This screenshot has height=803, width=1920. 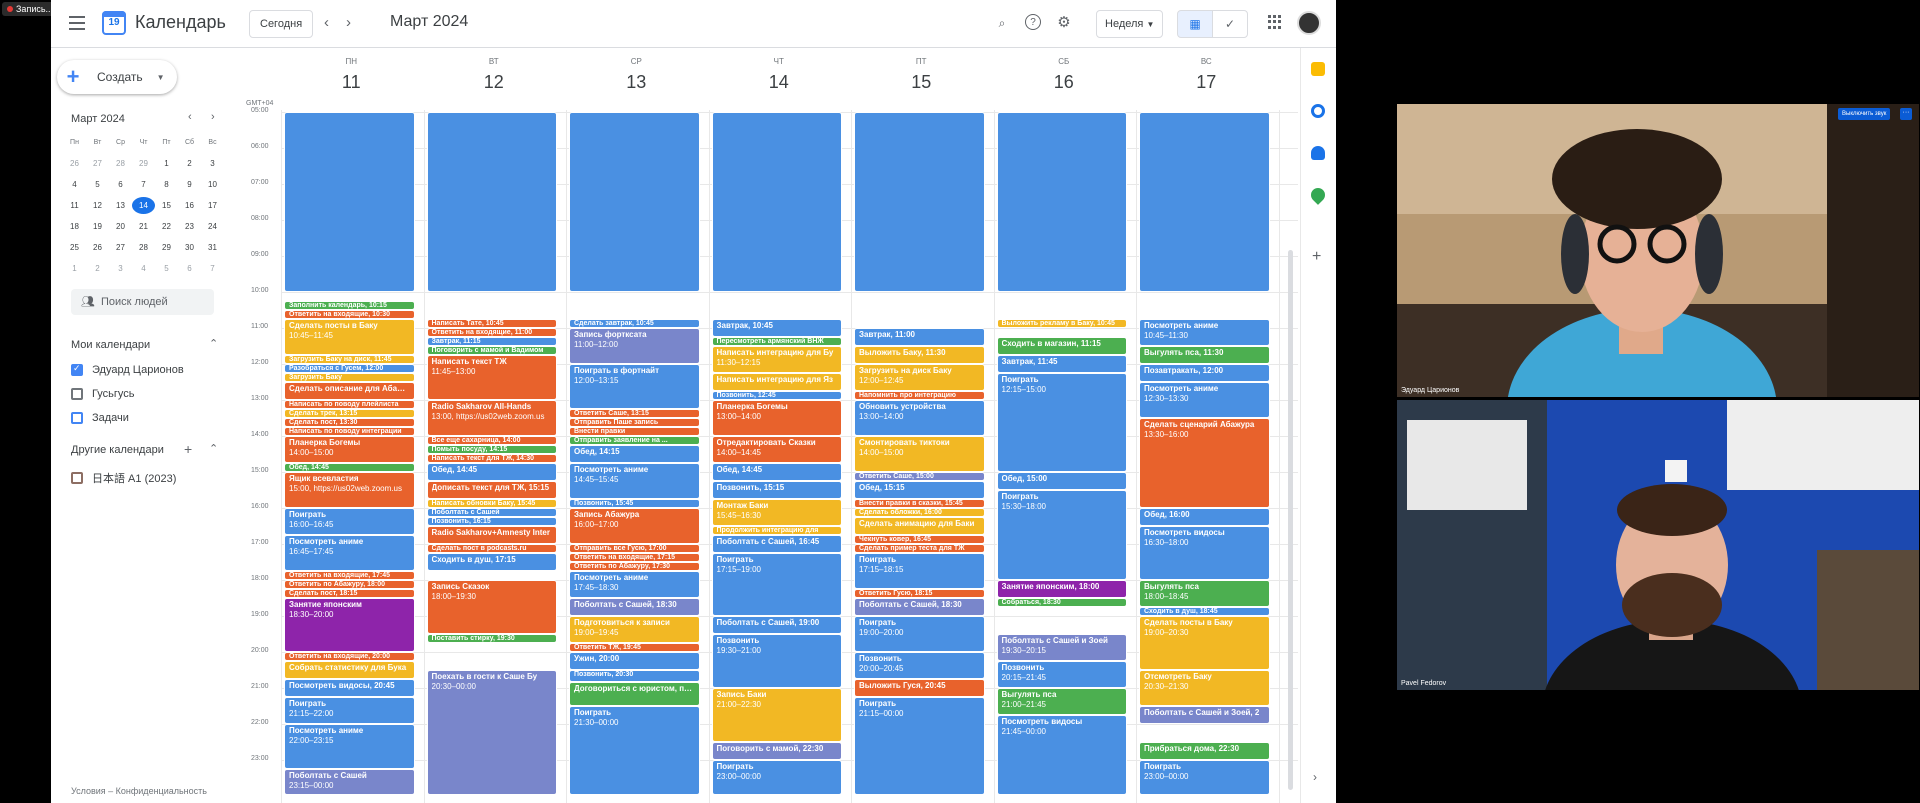 What do you see at coordinates (1864, 114) in the screenshot?
I see `mute-button: Выключить звук` at bounding box center [1864, 114].